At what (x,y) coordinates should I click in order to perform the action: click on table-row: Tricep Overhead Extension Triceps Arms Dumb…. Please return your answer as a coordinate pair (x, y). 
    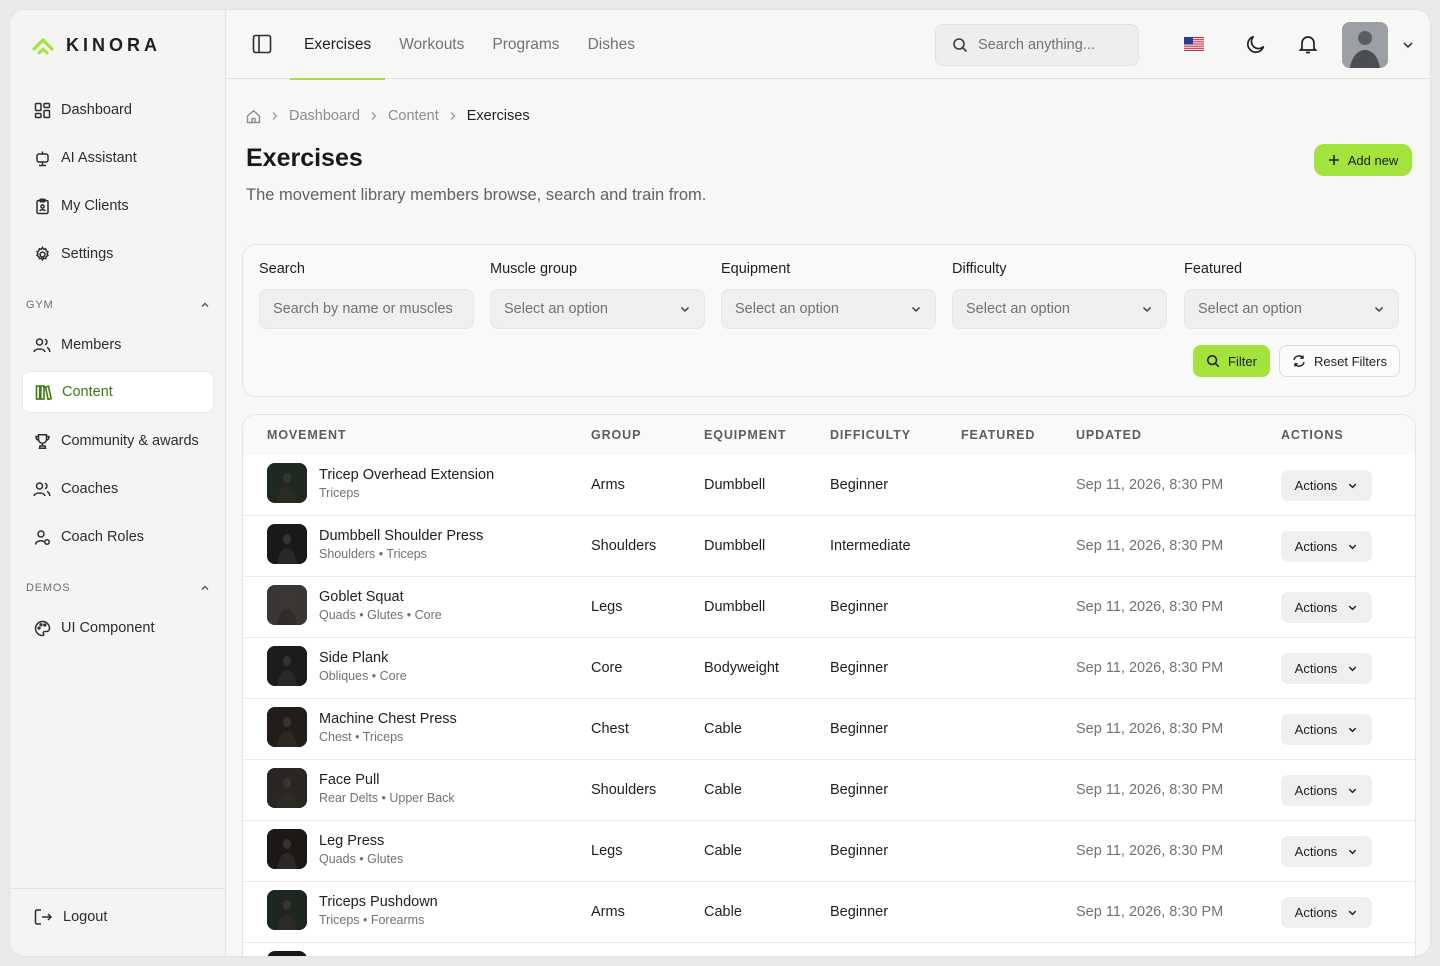
    Looking at the image, I should click on (829, 485).